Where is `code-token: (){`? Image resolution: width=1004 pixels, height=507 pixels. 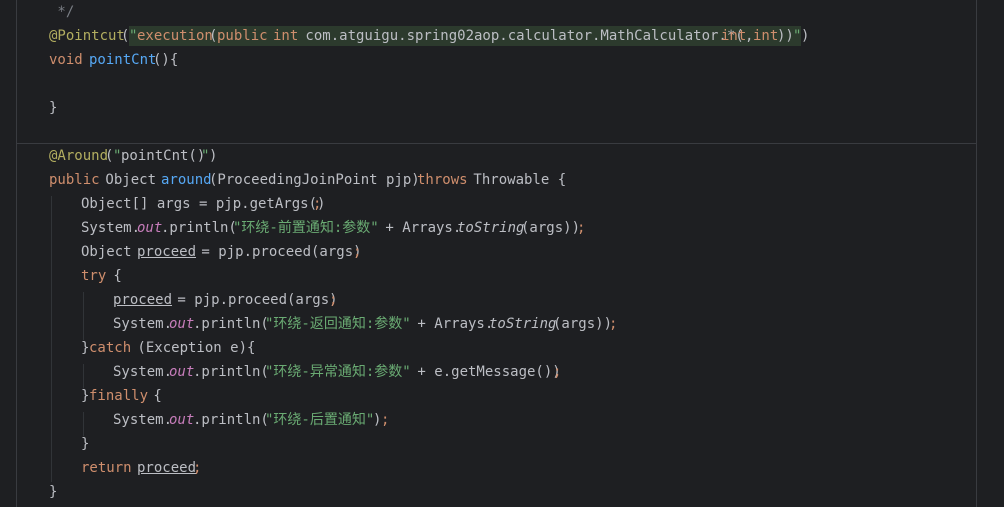
code-token: (){ is located at coordinates (166, 60).